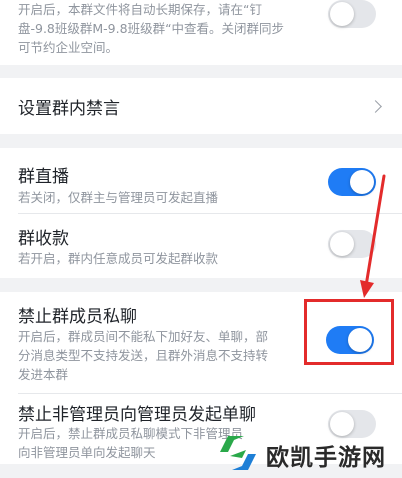 This screenshot has height=478, width=402. What do you see at coordinates (349, 332) in the screenshot?
I see `annotation-highlight-box` at bounding box center [349, 332].